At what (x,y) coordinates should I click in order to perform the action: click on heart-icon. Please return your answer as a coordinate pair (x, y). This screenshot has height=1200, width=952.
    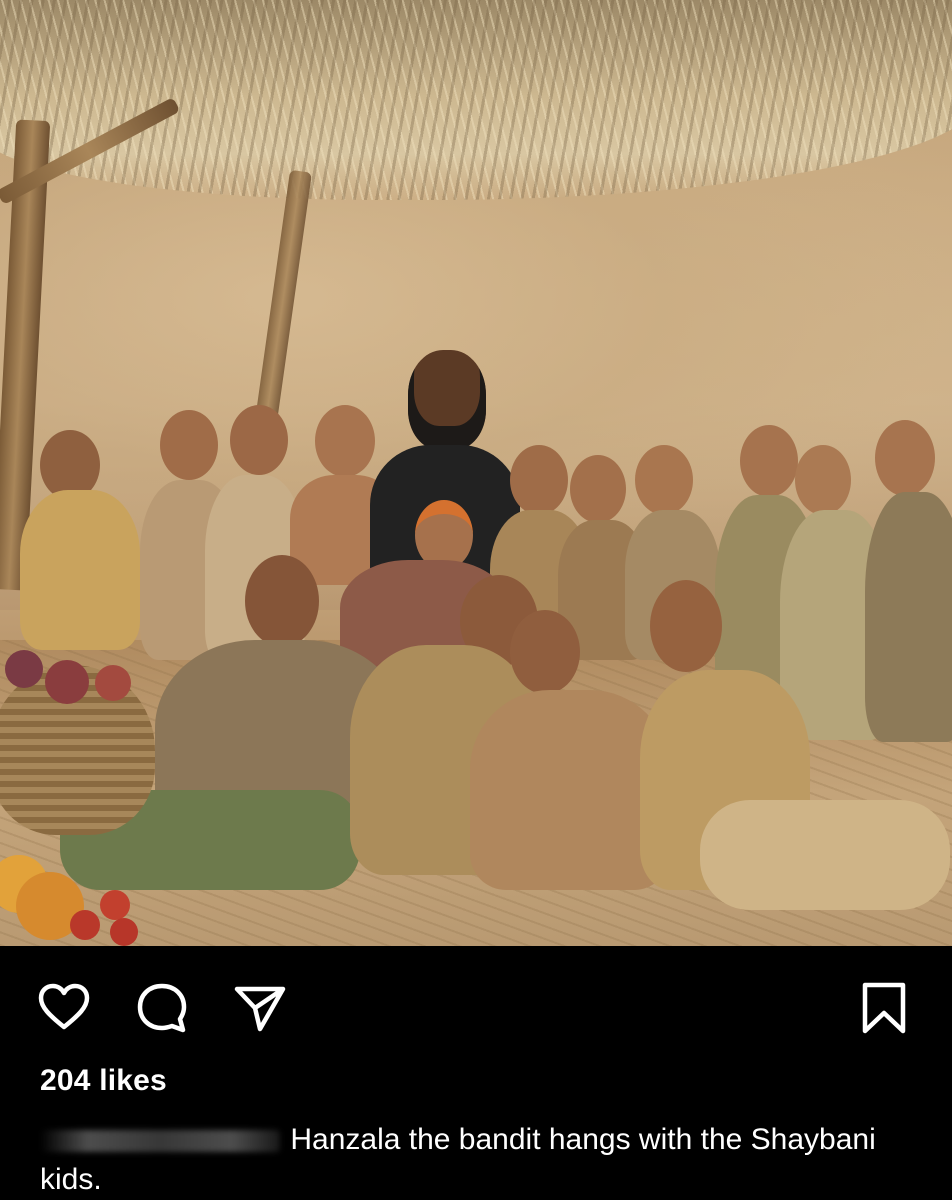
    Looking at the image, I should click on (64, 1008).